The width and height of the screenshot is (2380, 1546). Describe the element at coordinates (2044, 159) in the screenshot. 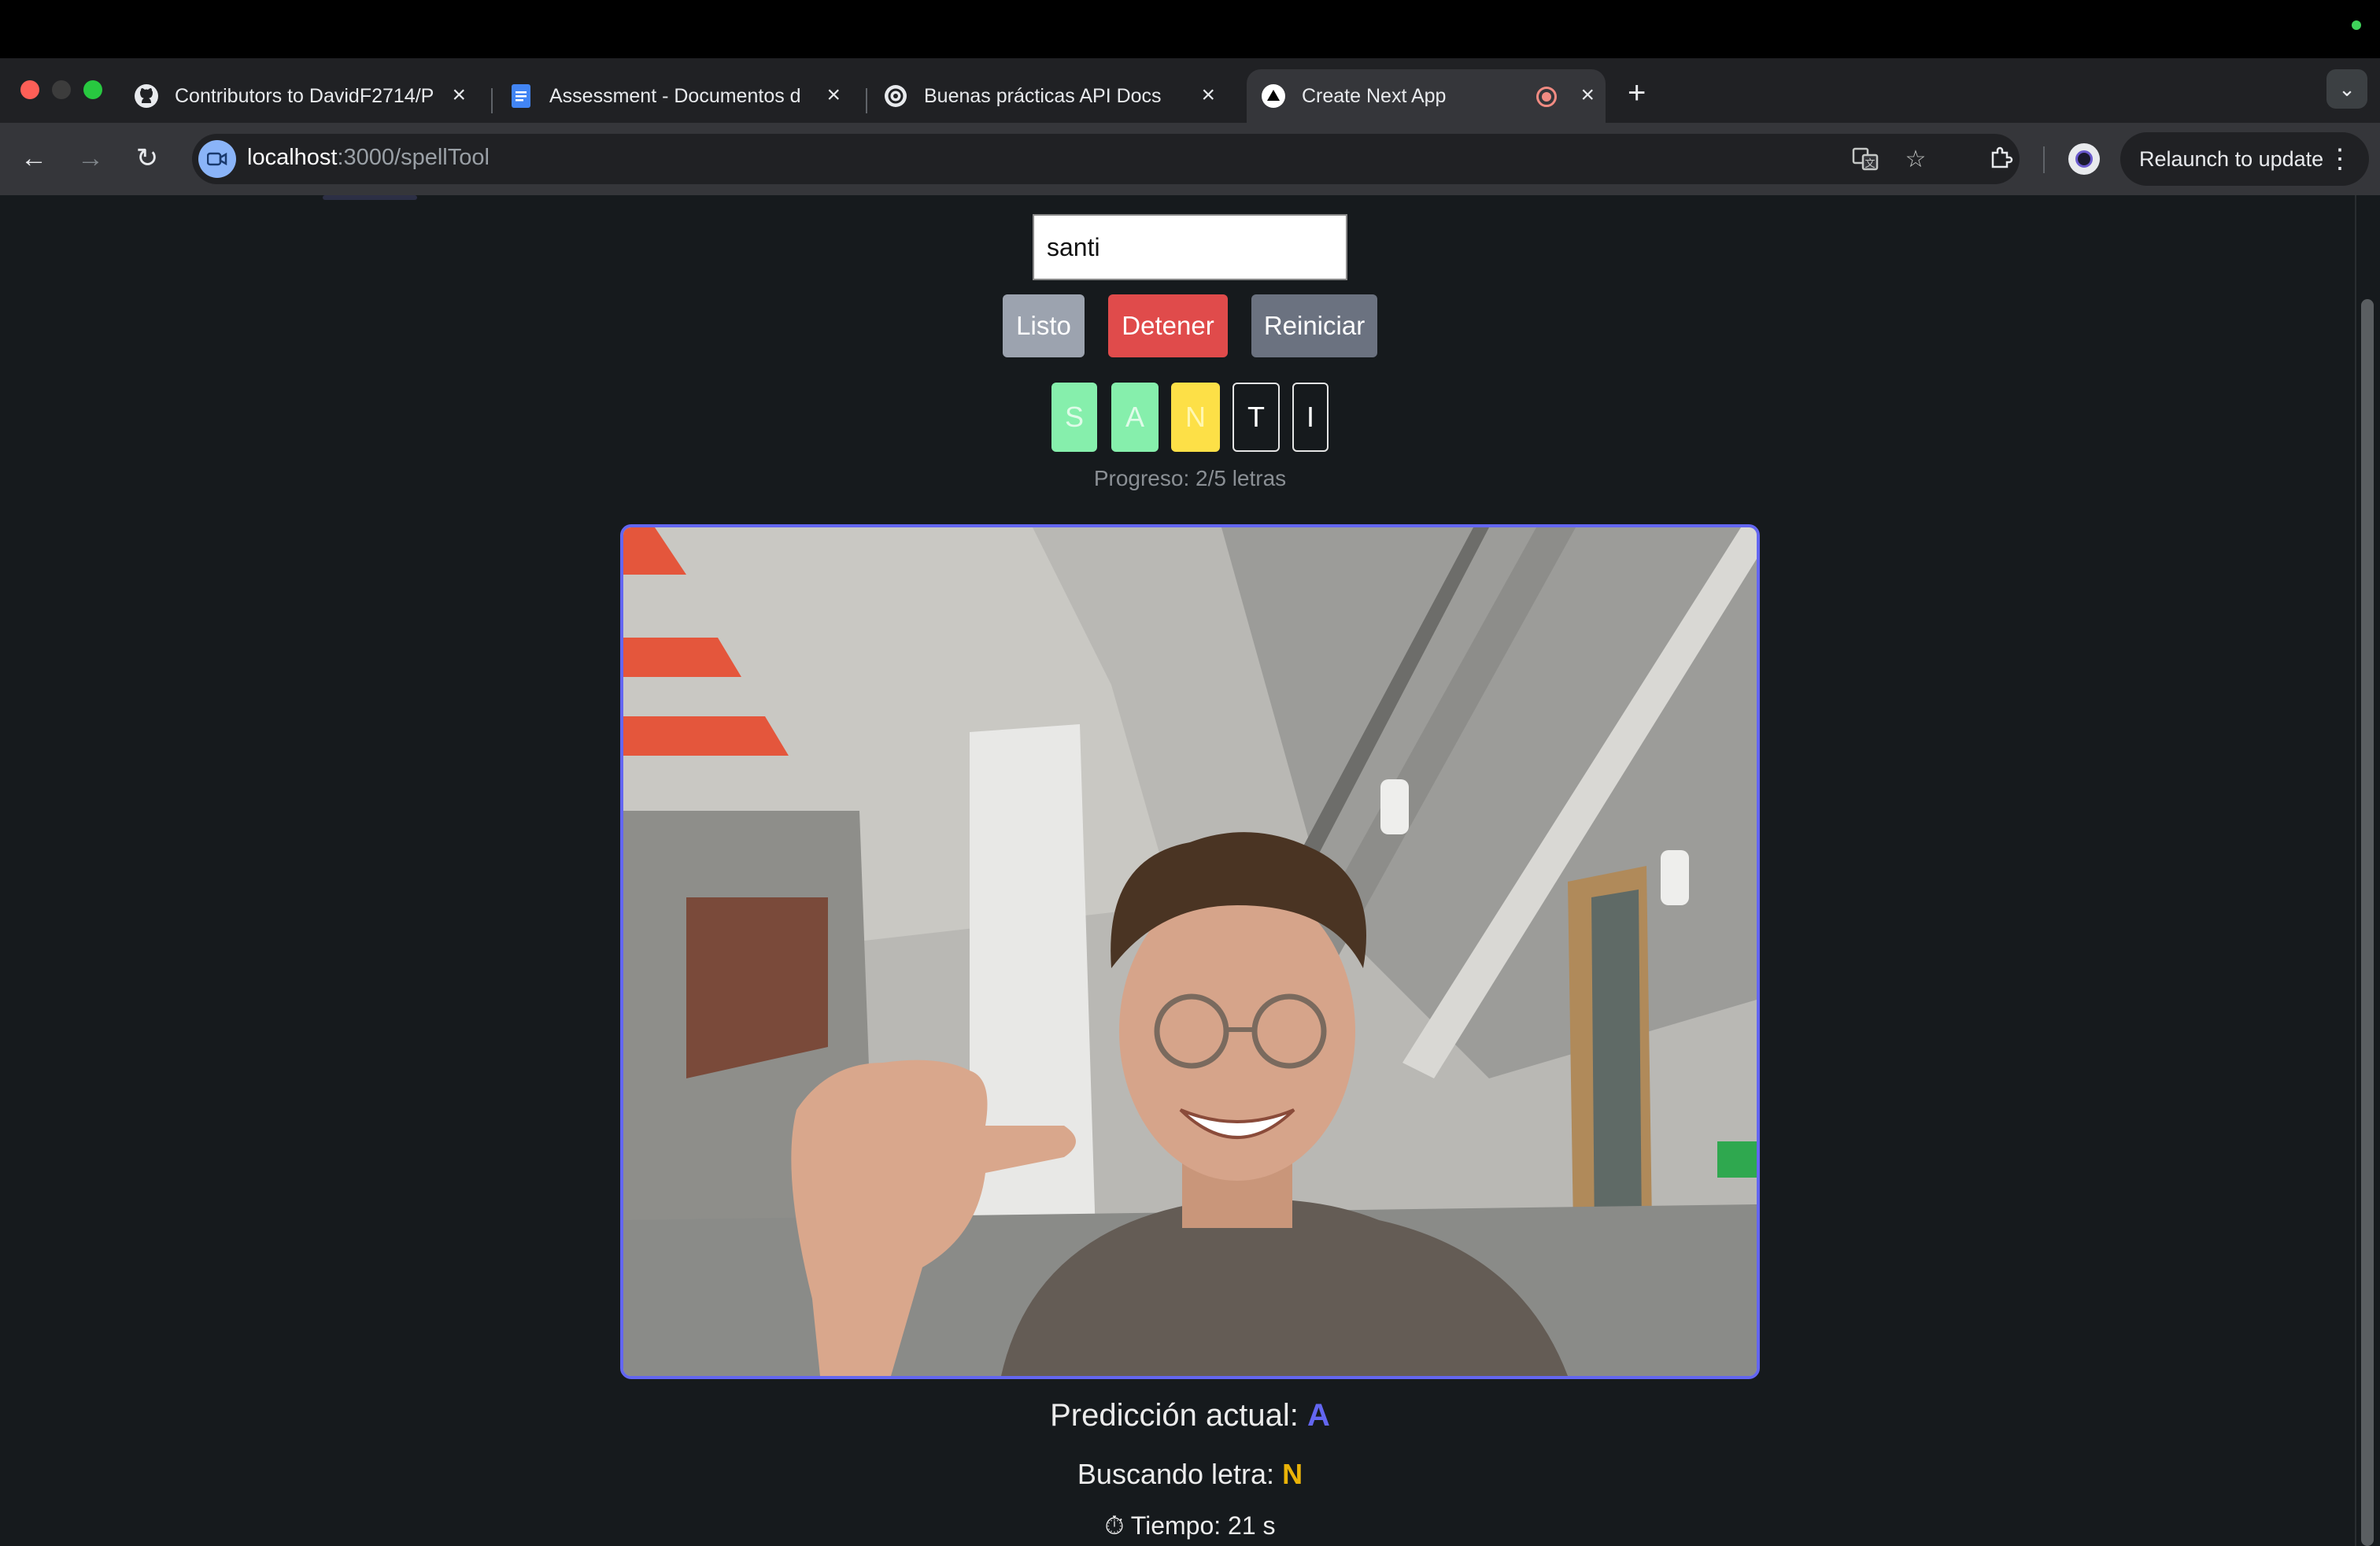

I see `toolbar-divider` at that location.